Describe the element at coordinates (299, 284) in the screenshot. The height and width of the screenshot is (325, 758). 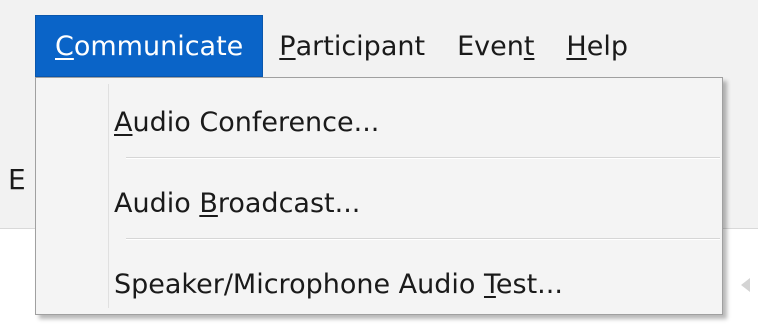
I see `label-pre: Speaker/Microphone Audio` at that location.